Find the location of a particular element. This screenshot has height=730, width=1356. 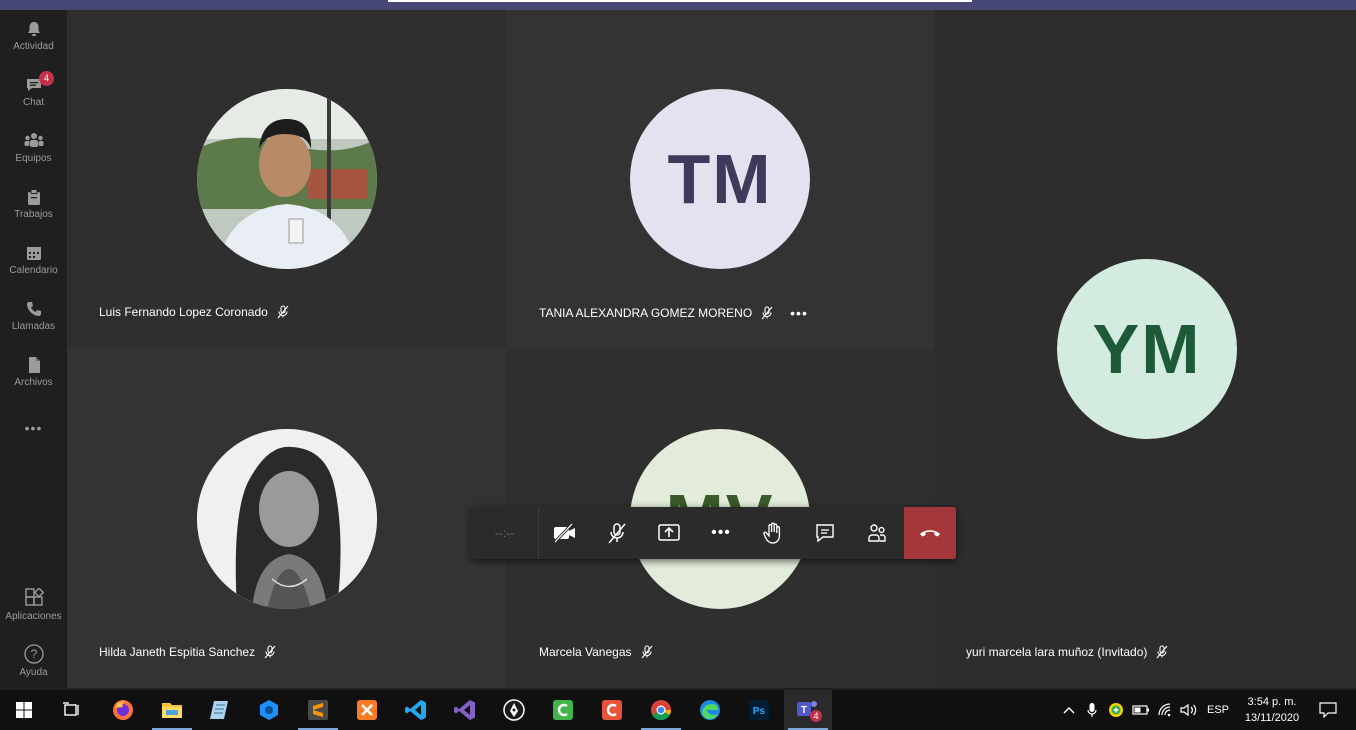

avatar: TM is located at coordinates (720, 179).